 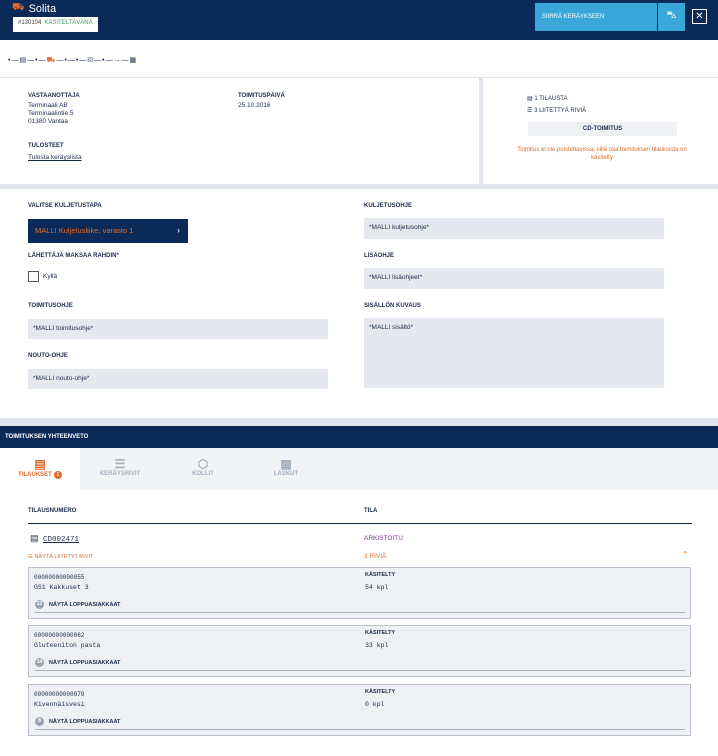 I want to click on product-code: 00000000000062, so click(x=59, y=635).